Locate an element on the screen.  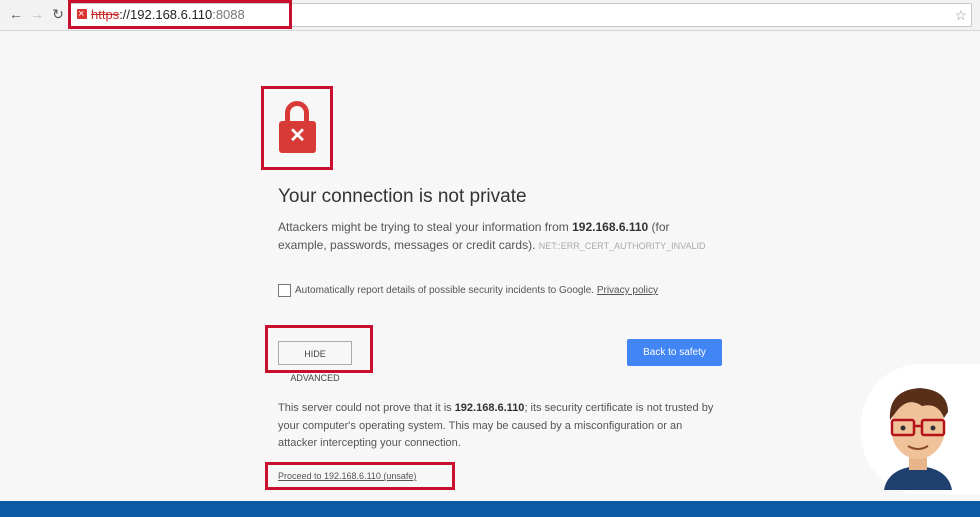
desc-host: 192.168.6.110 is located at coordinates (610, 227).